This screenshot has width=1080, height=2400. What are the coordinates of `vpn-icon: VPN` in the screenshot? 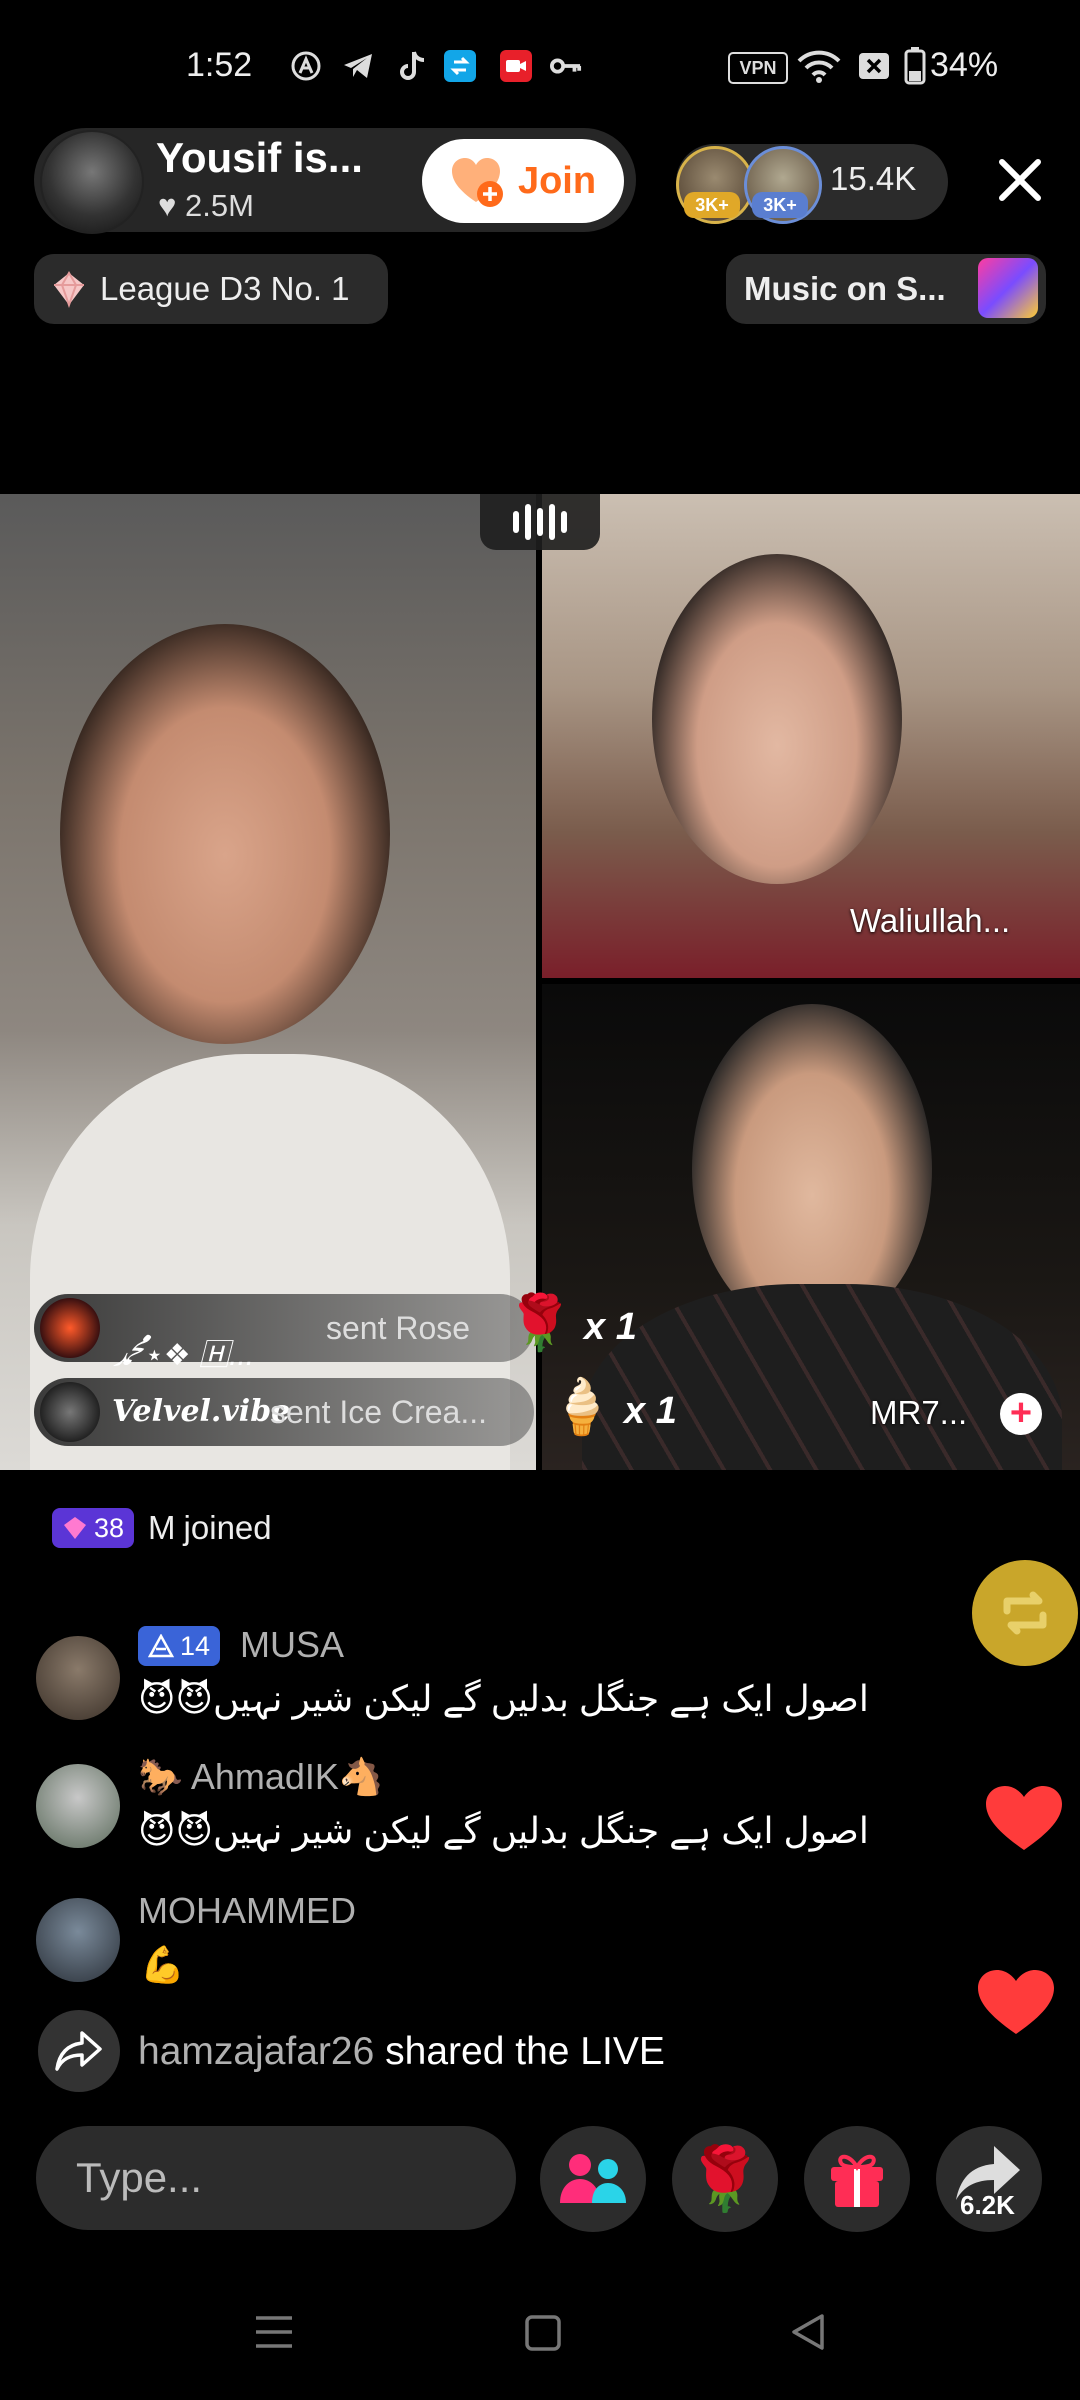 It's located at (758, 68).